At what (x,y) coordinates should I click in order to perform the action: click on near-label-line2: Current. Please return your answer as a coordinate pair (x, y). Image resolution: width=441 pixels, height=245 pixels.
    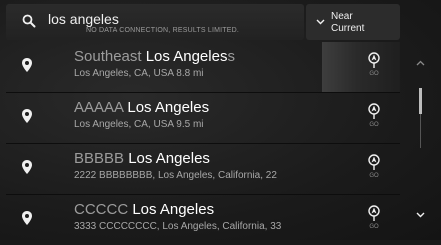
    Looking at the image, I should click on (348, 28).